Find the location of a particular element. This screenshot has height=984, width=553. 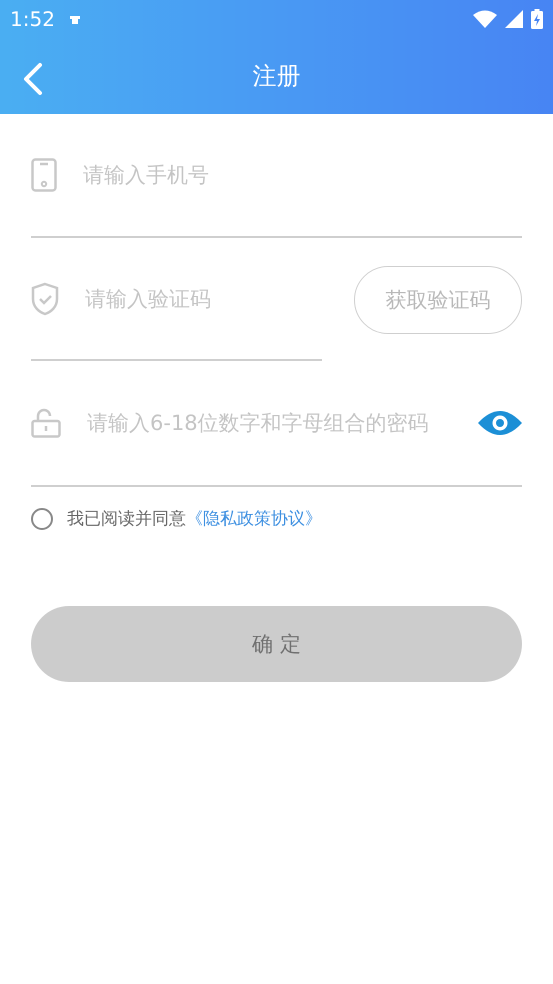

shield-icon is located at coordinates (45, 299).